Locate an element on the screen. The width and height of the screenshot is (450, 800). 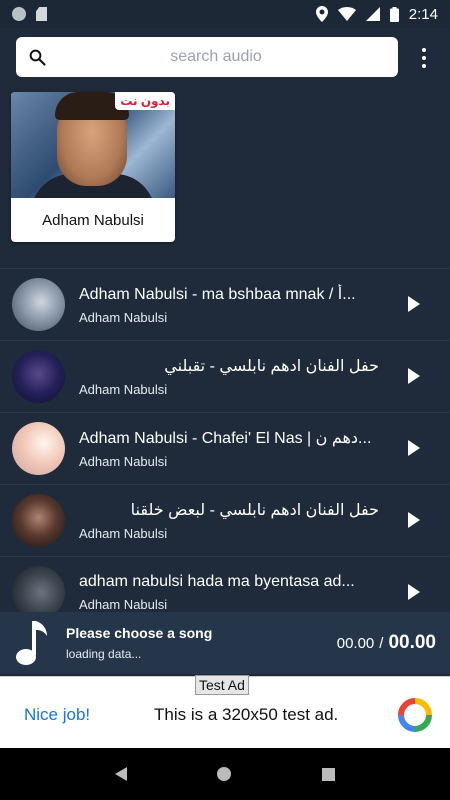
song-title: حفل الفنان ادهم نابلسي - تقبلني is located at coordinates (271, 366).